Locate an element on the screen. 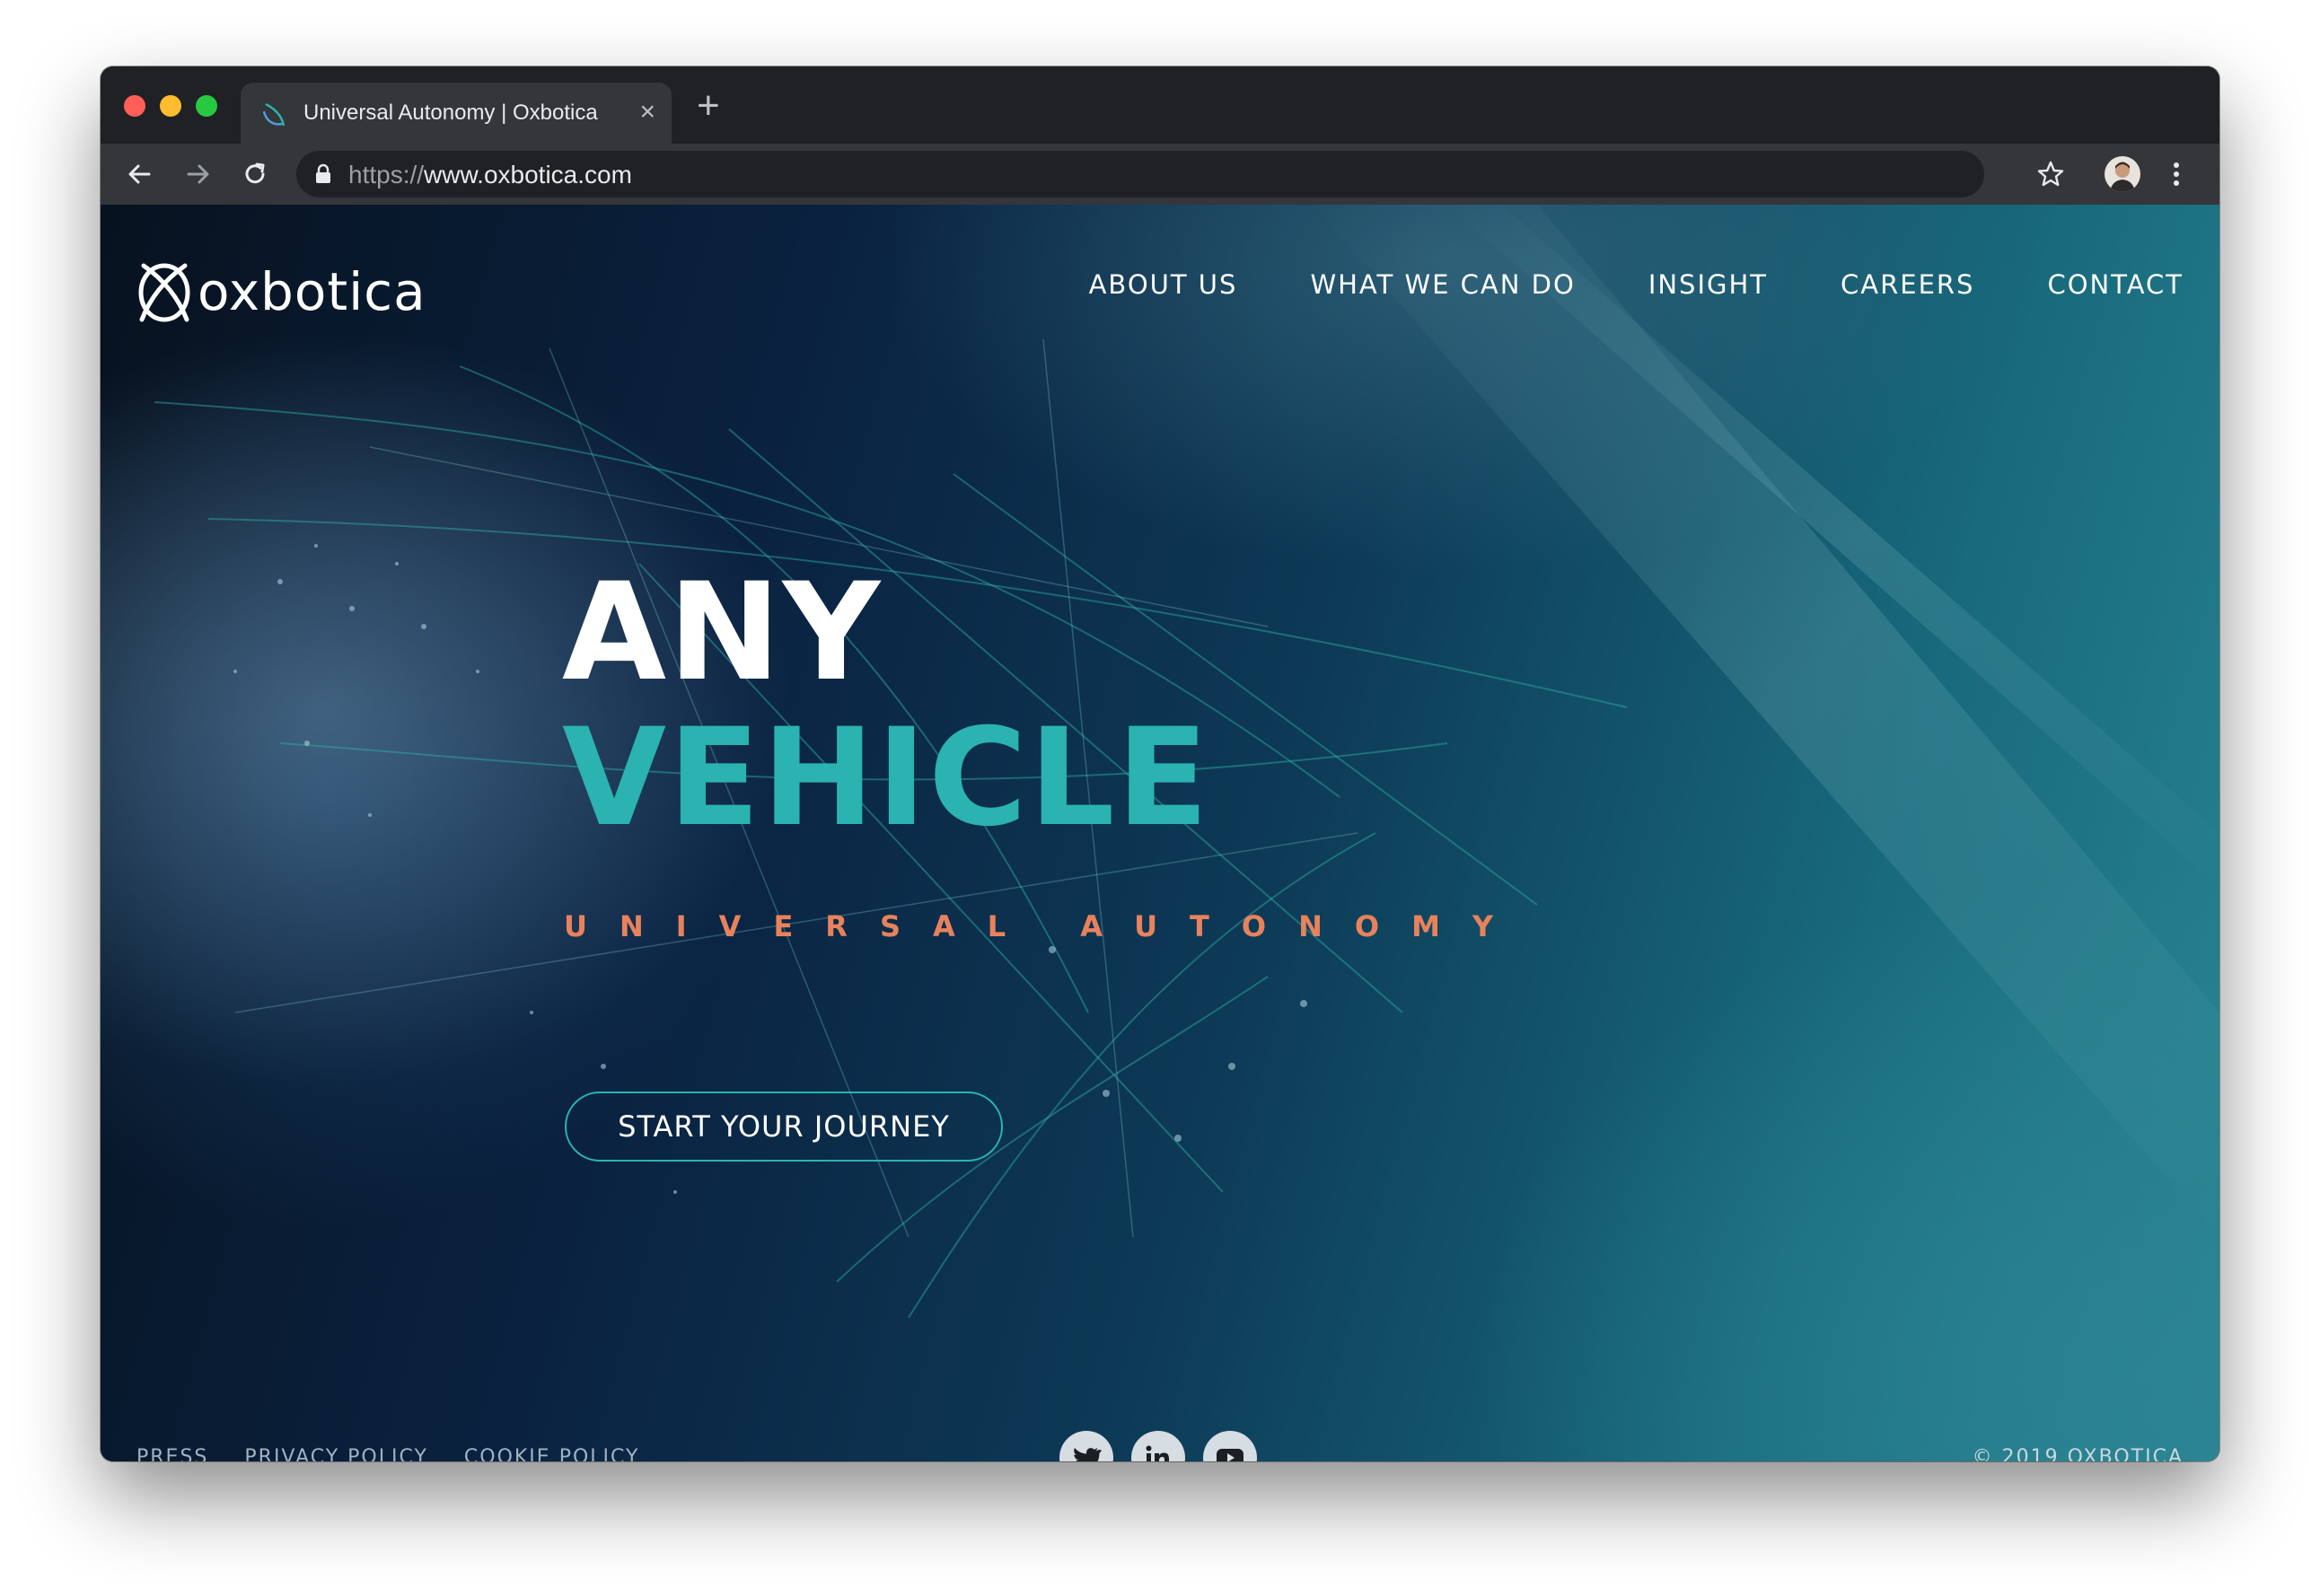 The height and width of the screenshot is (1596, 2320). social-links is located at coordinates (1167, 1446).